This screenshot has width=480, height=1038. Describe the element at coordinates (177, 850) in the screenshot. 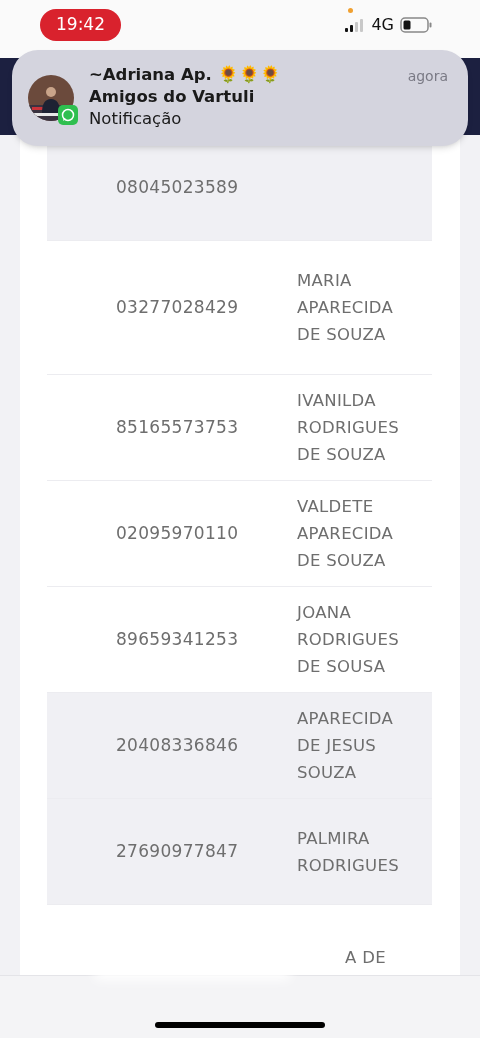

I see `table-cell: 27690977847` at that location.